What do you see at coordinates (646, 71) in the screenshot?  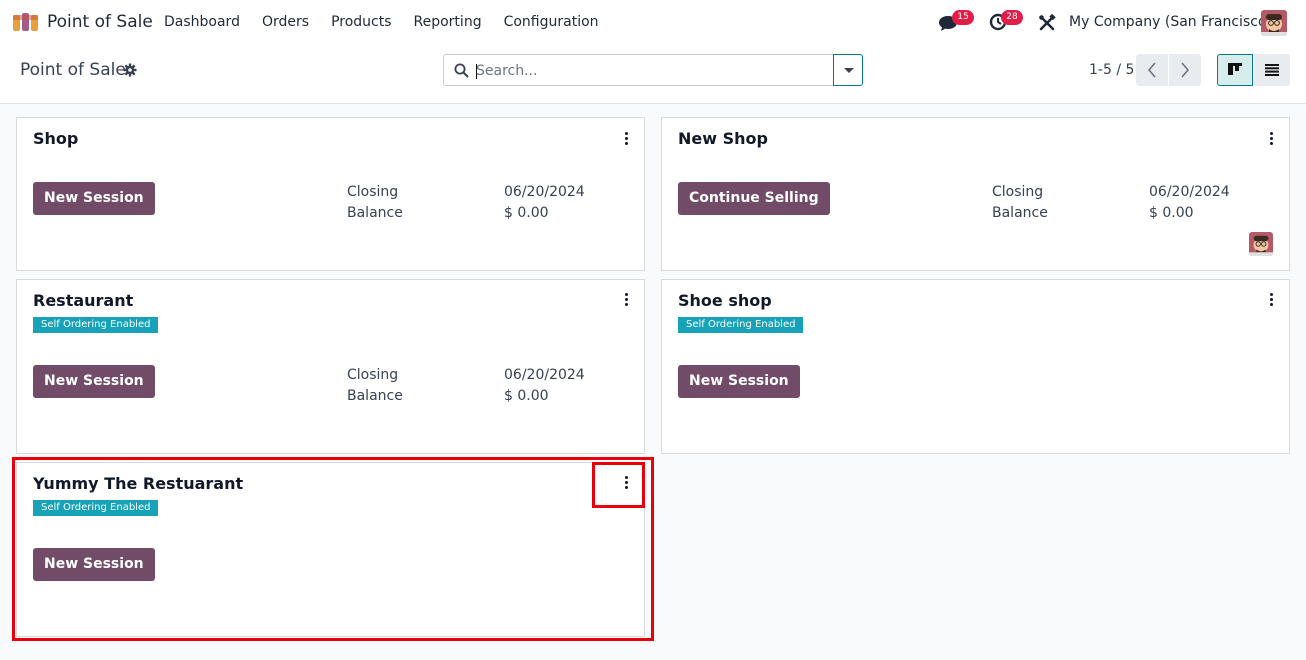 I see `search-input` at bounding box center [646, 71].